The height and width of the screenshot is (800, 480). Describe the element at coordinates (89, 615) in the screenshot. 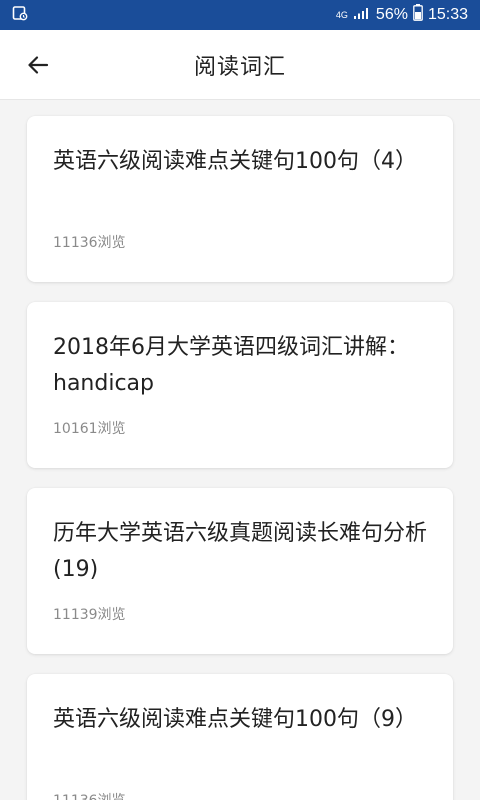

I see `article-view-count: 11139浏览` at that location.